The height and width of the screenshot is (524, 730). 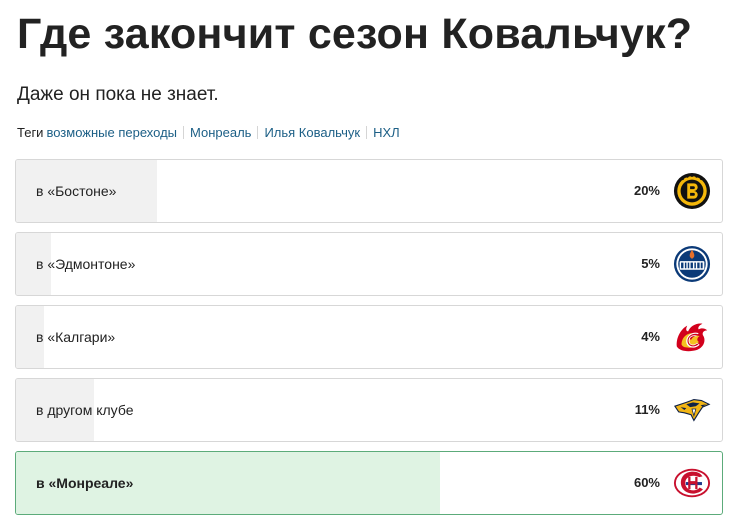 I want to click on poll-option-other-club: в другом клубе 11%, so click(x=369, y=410).